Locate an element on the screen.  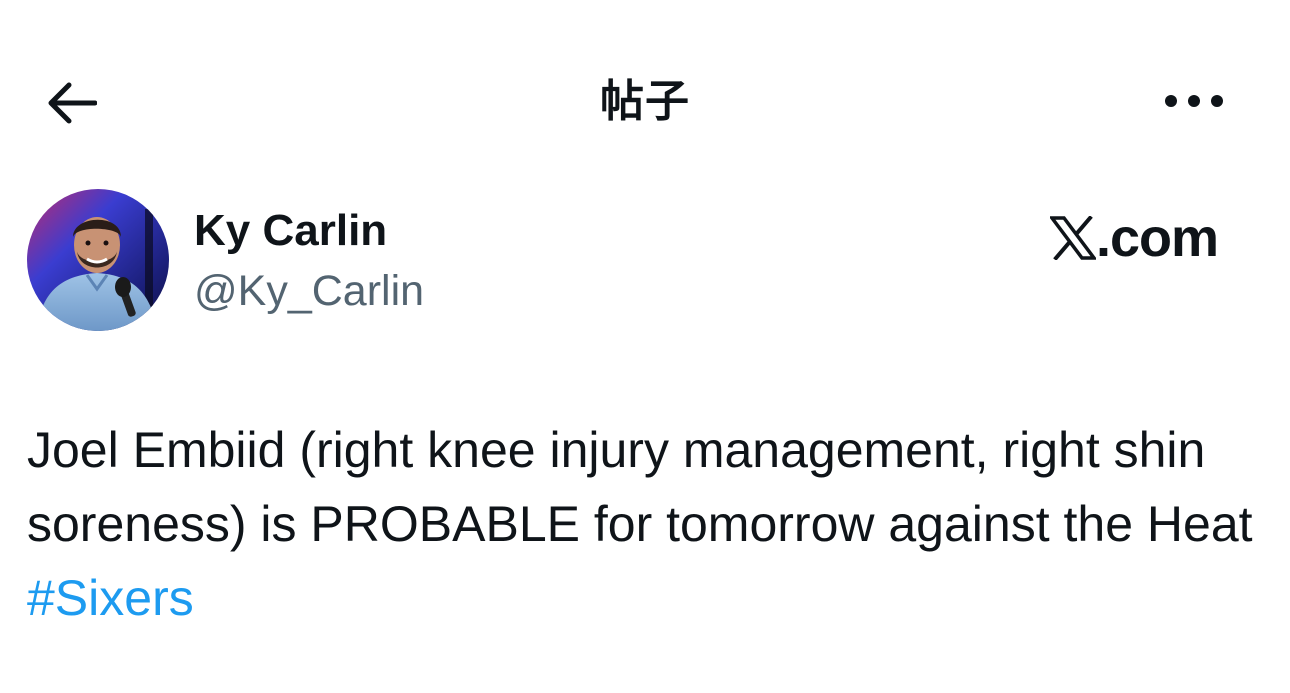
watermark: .com is located at coordinates (1134, 238).